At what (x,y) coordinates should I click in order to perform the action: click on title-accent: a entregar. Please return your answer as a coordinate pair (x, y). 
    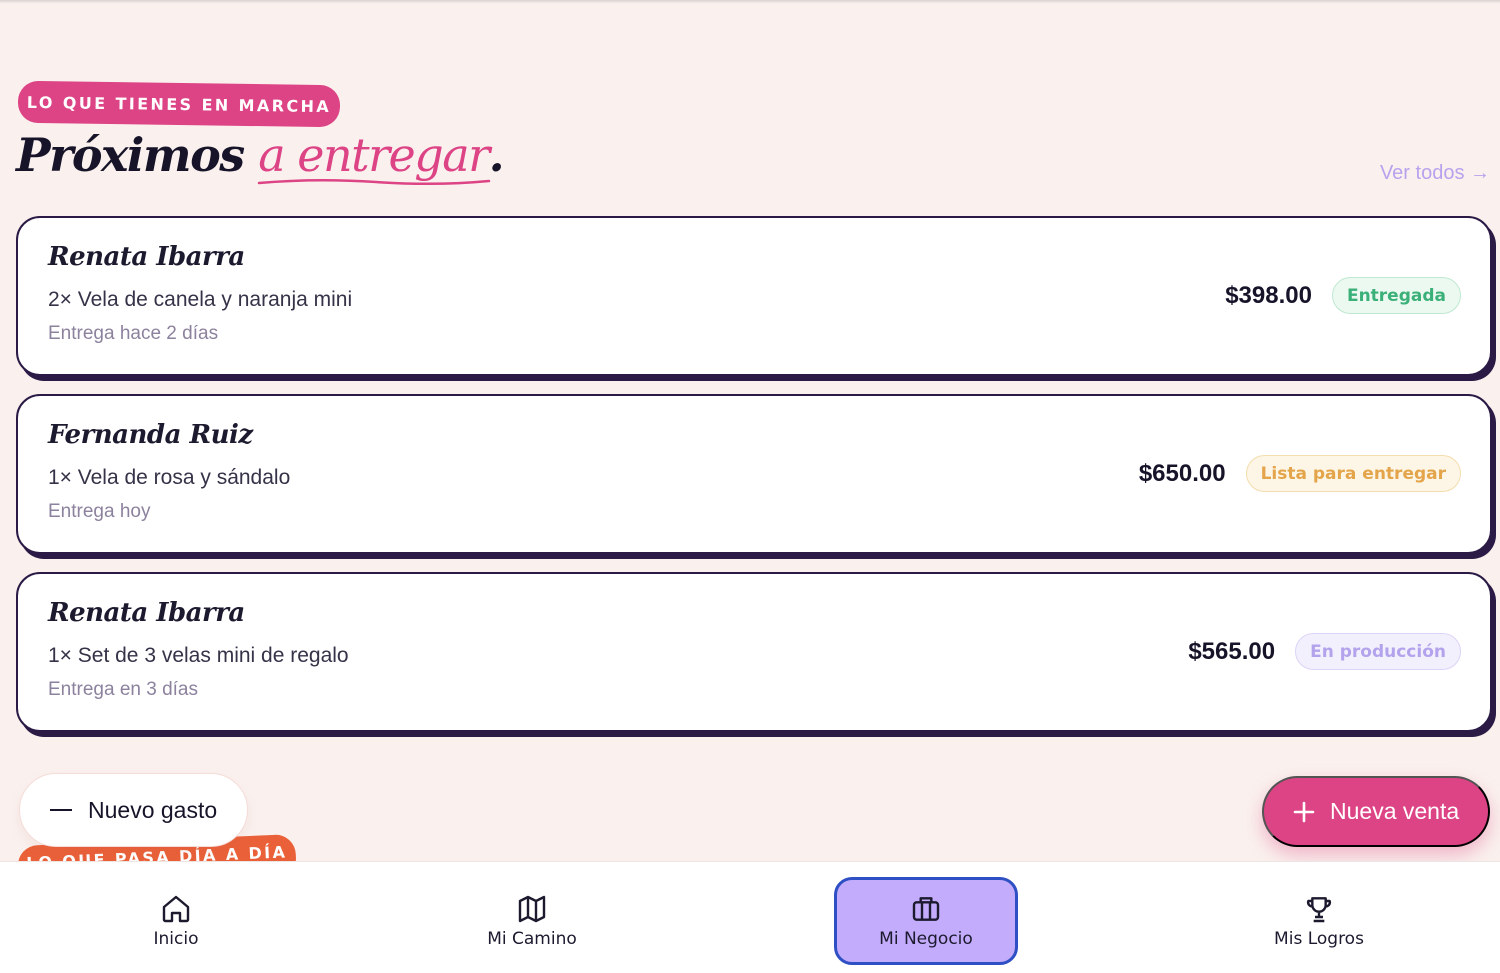
    Looking at the image, I should click on (374, 157).